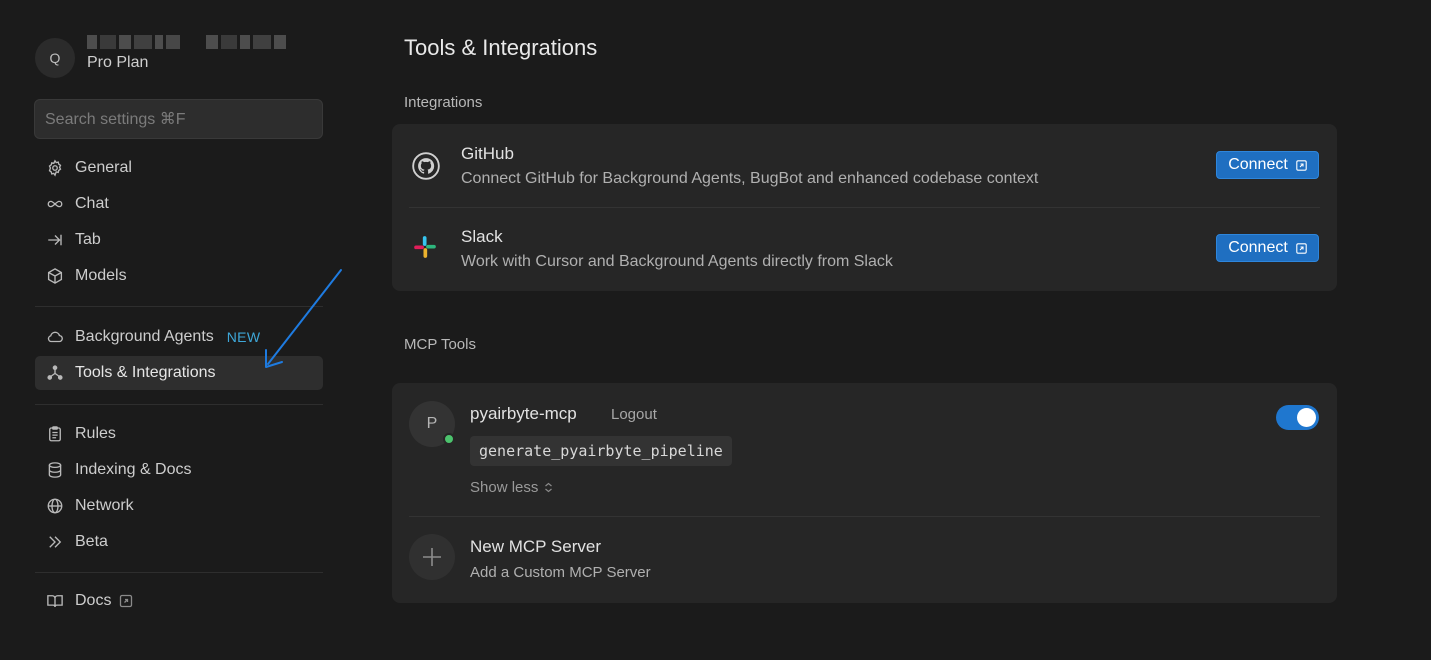 Image resolution: width=1431 pixels, height=660 pixels. I want to click on slack-connect-button: Connect, so click(1267, 248).